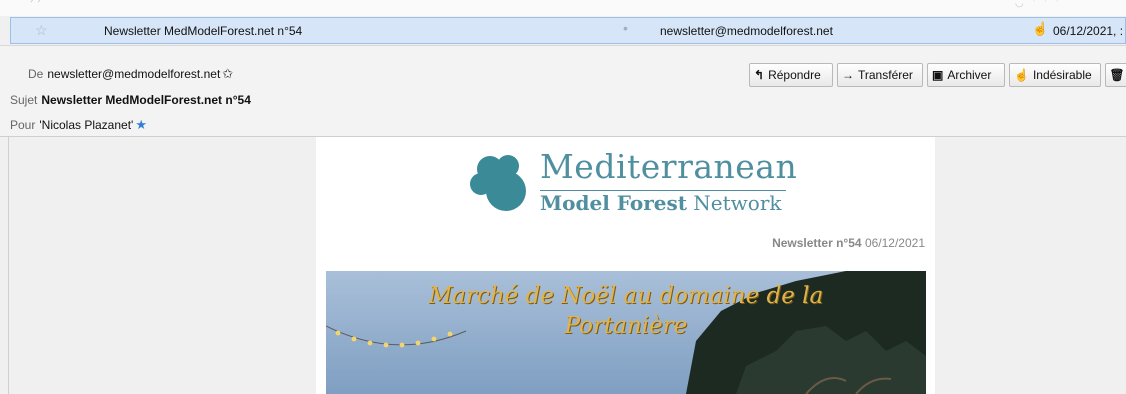  I want to click on issue-date: 06/12/2021, so click(894, 243).